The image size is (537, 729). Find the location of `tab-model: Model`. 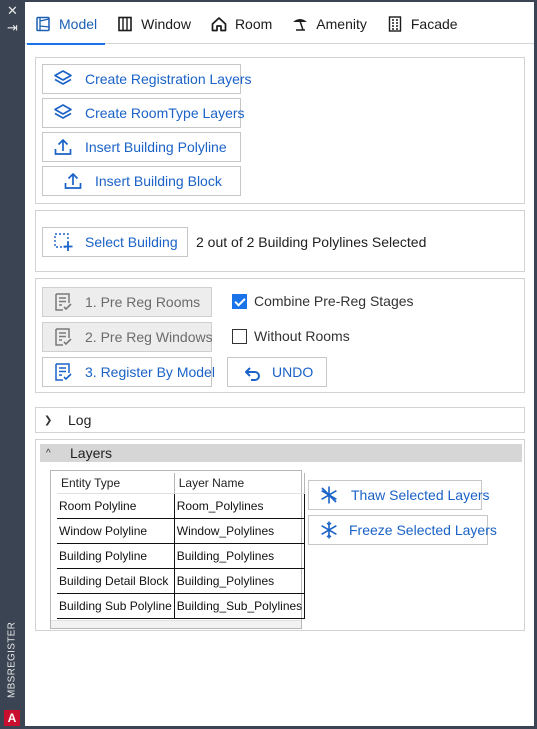

tab-model: Model is located at coordinates (66, 24).